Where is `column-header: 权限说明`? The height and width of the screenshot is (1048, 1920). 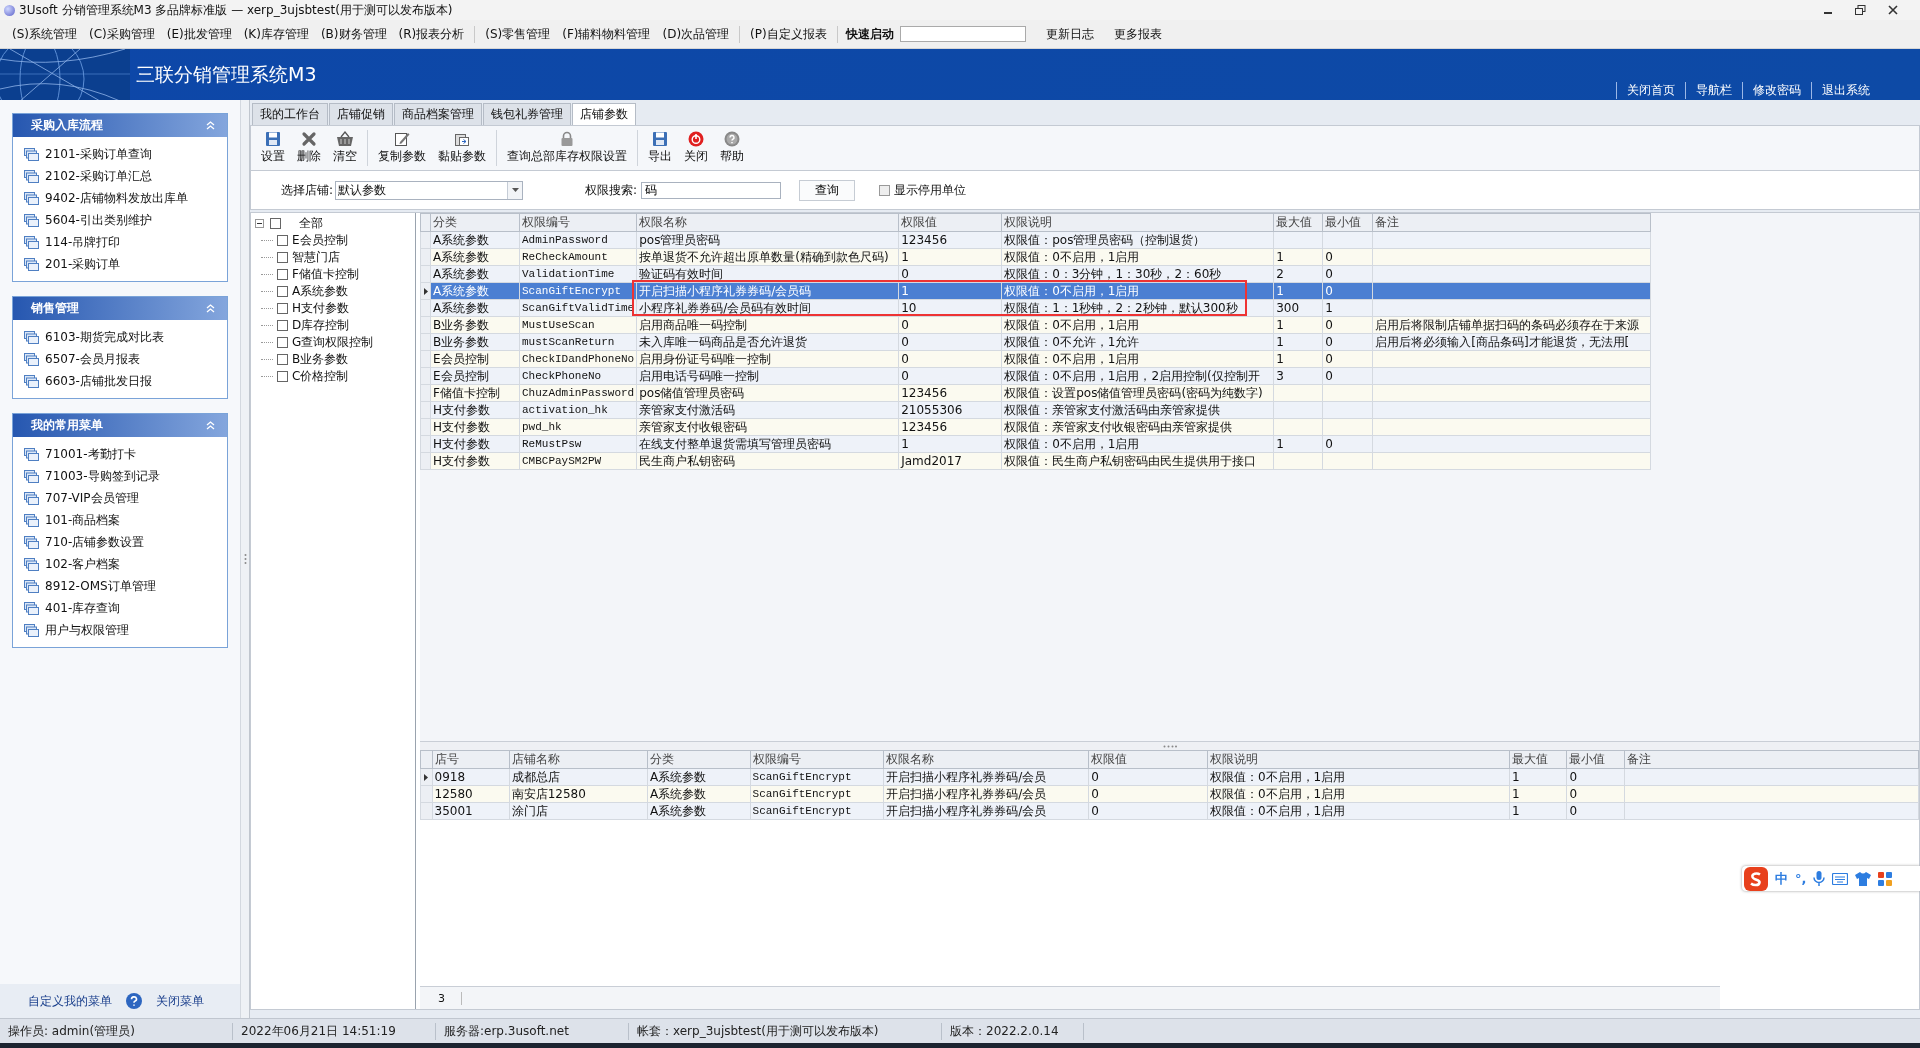 column-header: 权限说明 is located at coordinates (1358, 759).